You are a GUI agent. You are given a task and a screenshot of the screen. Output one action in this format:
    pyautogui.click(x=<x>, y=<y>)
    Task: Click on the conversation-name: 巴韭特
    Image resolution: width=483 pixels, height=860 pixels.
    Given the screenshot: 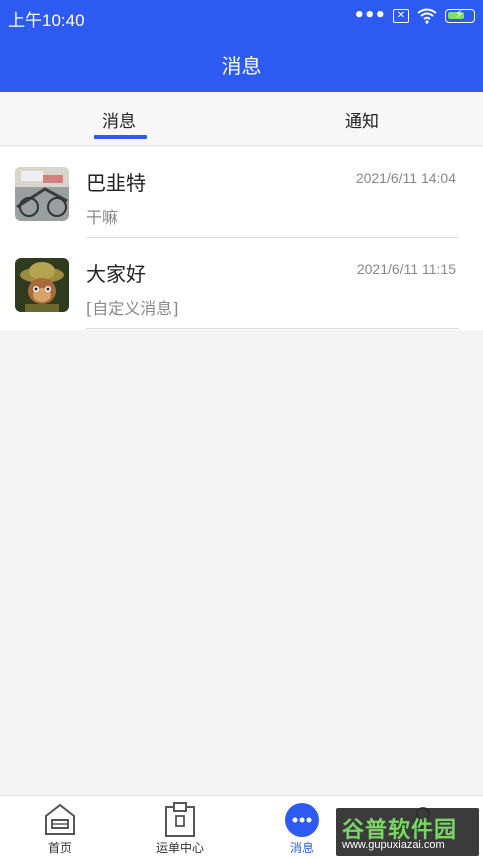 What is the action you would take?
    pyautogui.click(x=116, y=183)
    